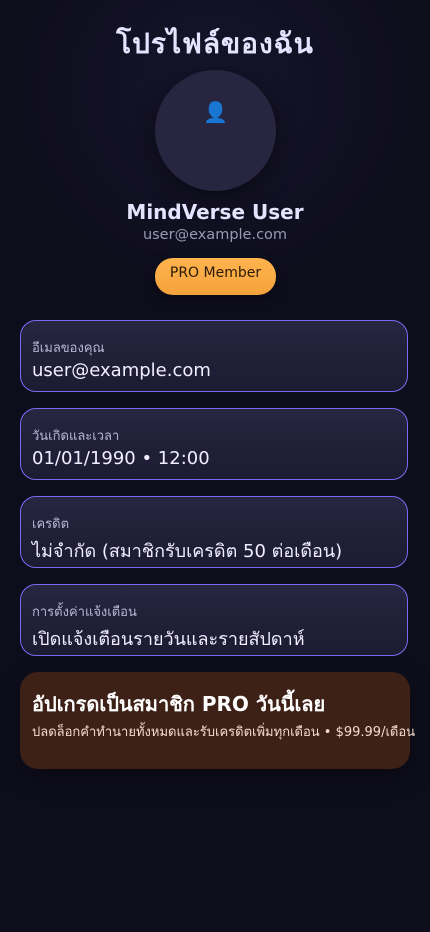 Image resolution: width=430 pixels, height=932 pixels. I want to click on user-icon: 👤, so click(215, 112).